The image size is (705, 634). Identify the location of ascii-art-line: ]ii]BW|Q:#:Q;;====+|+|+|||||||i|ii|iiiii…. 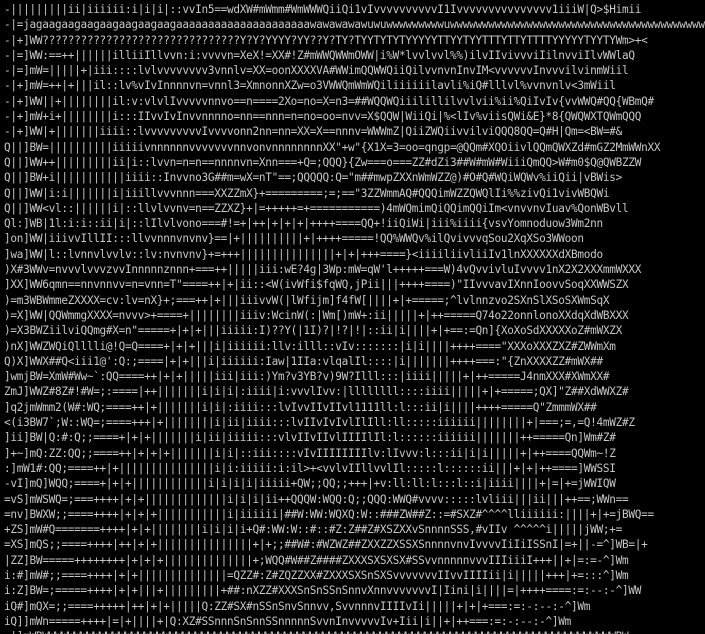
(310, 438).